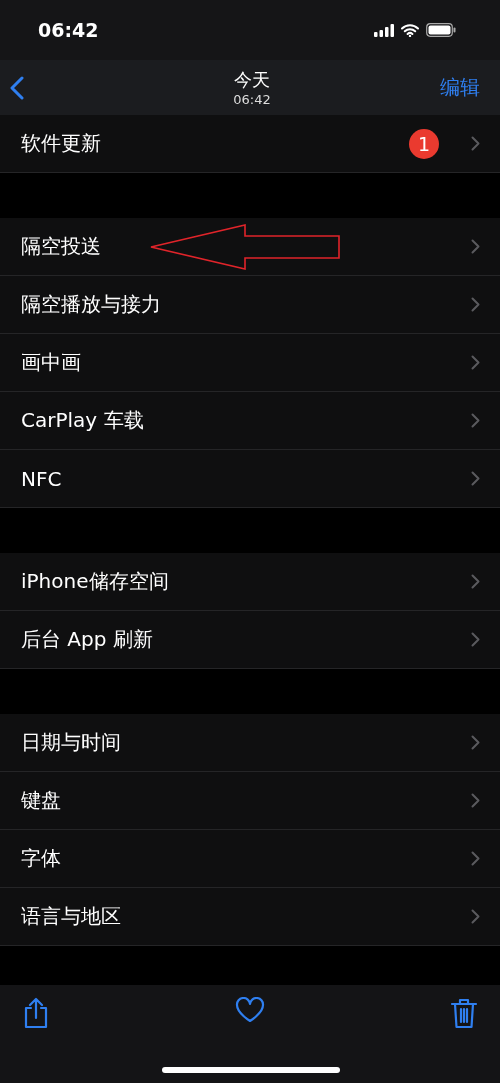 The image size is (500, 1083). What do you see at coordinates (41, 858) in the screenshot?
I see `row-label: 字体` at bounding box center [41, 858].